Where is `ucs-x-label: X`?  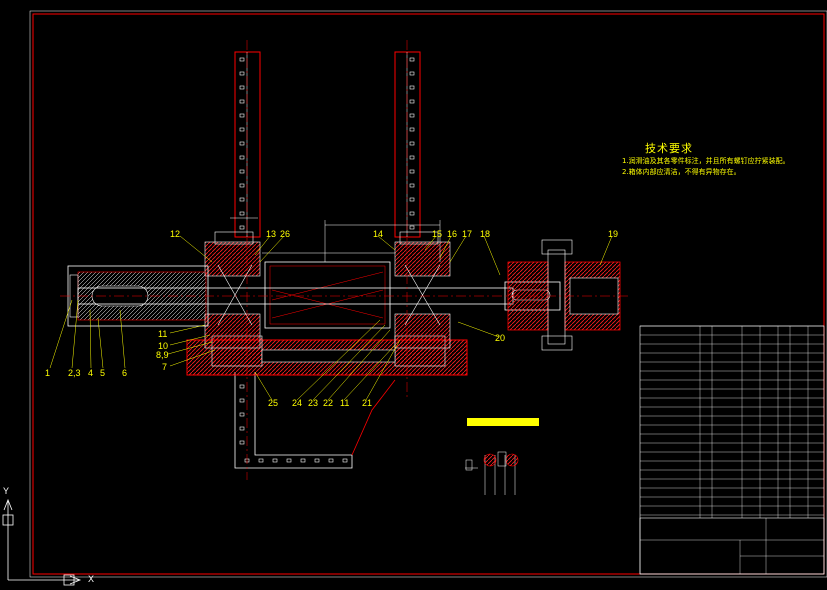 ucs-x-label: X is located at coordinates (91, 579).